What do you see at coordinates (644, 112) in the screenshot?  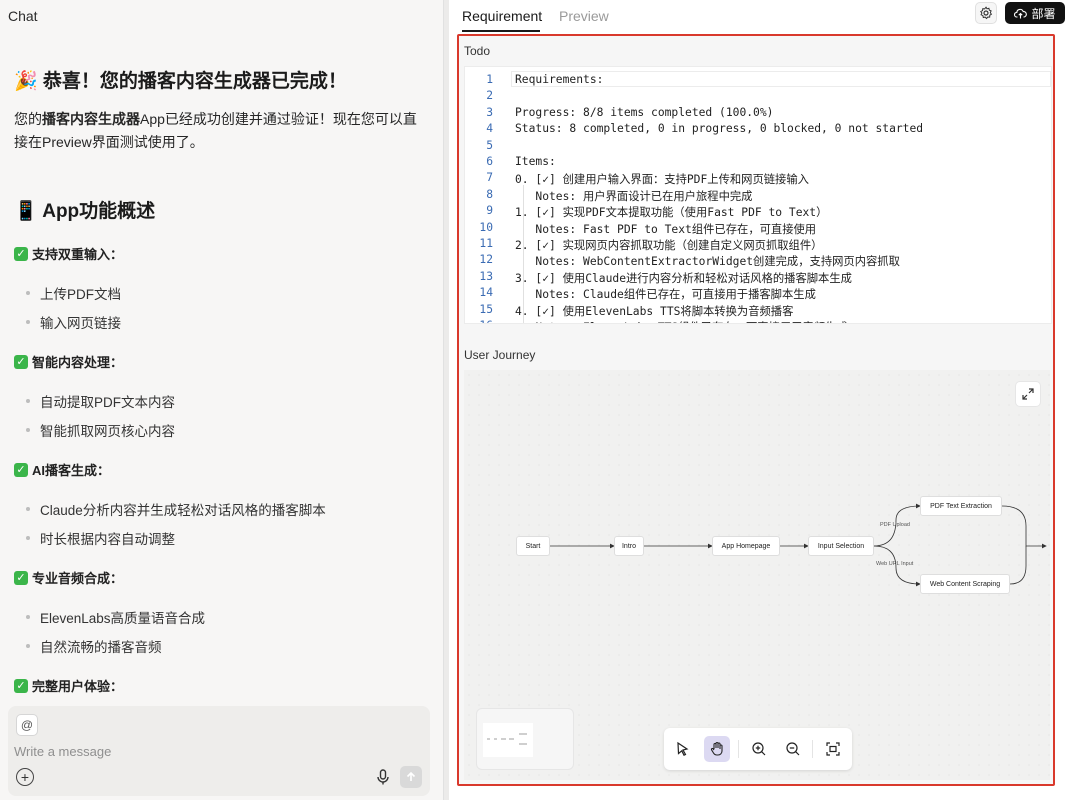 I see `code-text: Progress: 8/8 items completed (100.0%)` at bounding box center [644, 112].